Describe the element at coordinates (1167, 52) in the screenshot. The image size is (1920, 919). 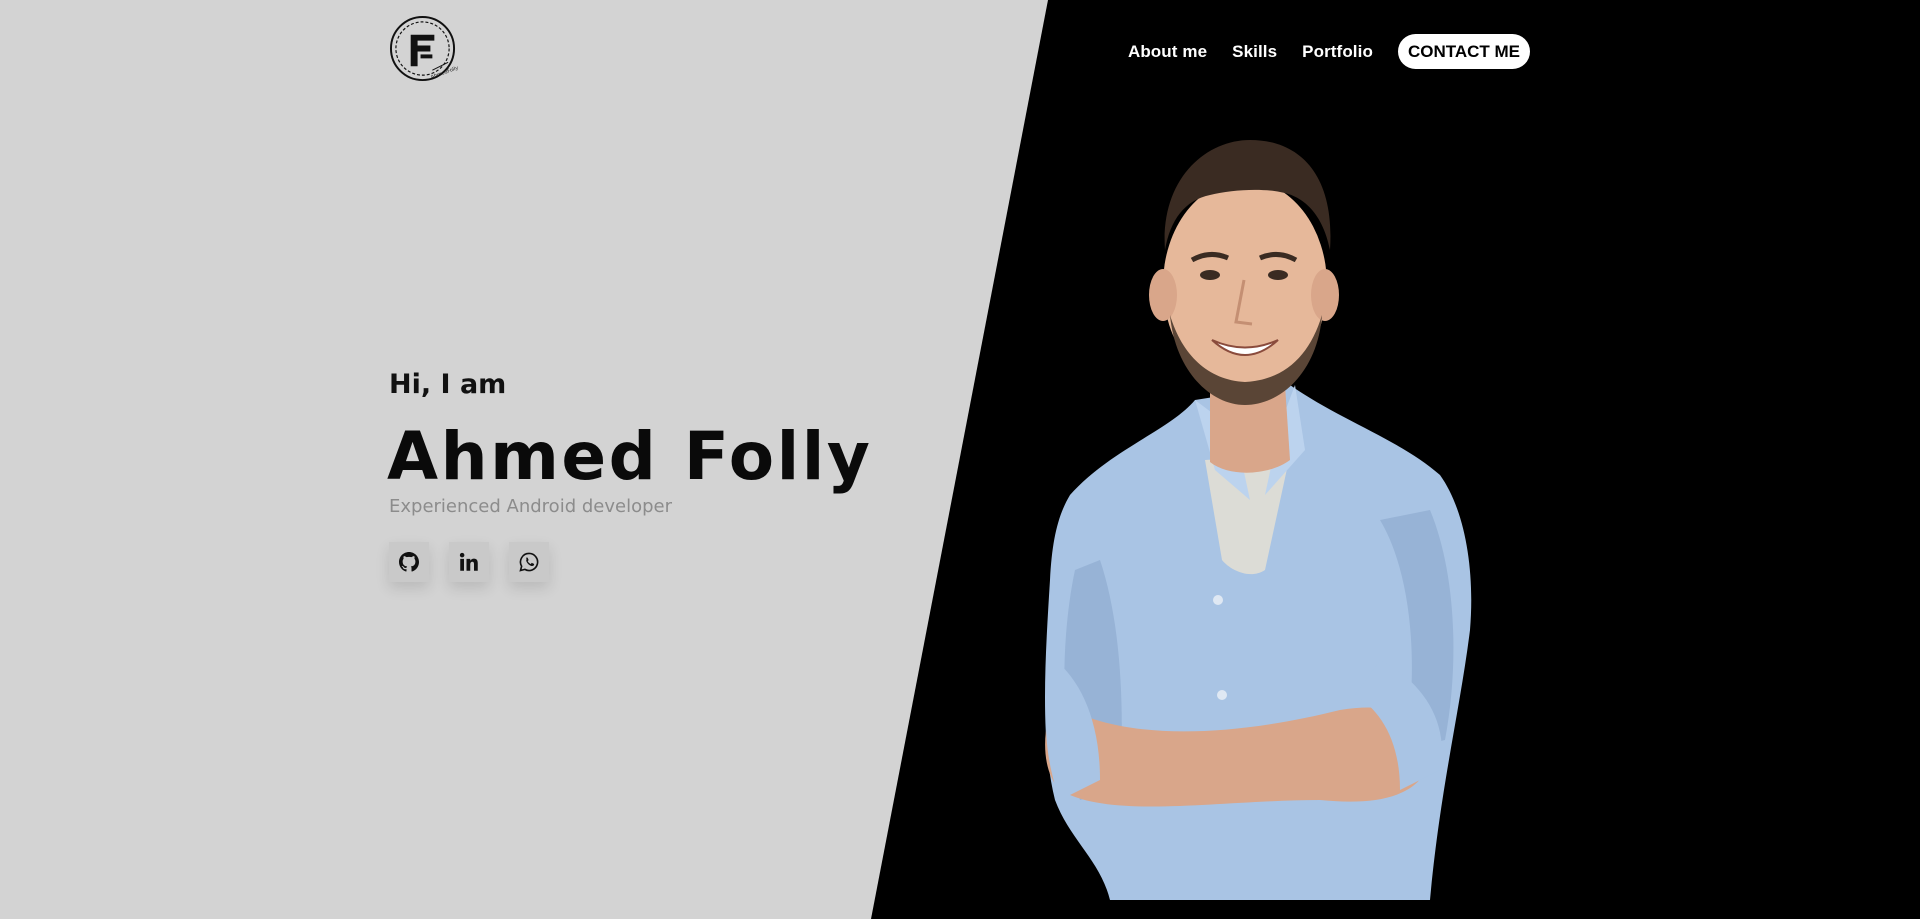
I see `nav-about-me: About me` at that location.